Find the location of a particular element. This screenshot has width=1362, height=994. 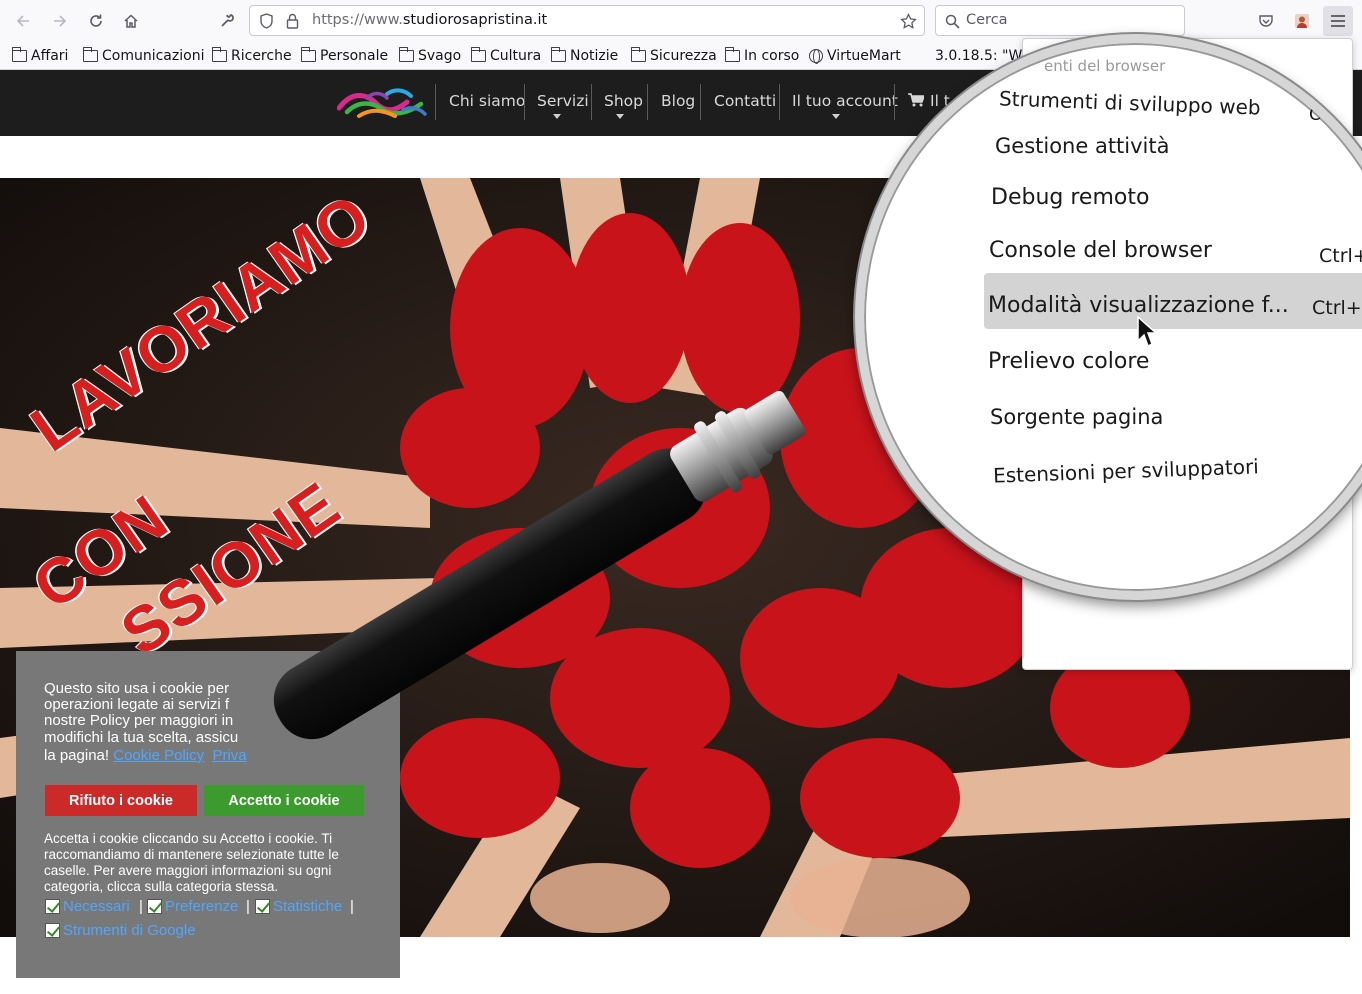

site-logo is located at coordinates (381, 103).